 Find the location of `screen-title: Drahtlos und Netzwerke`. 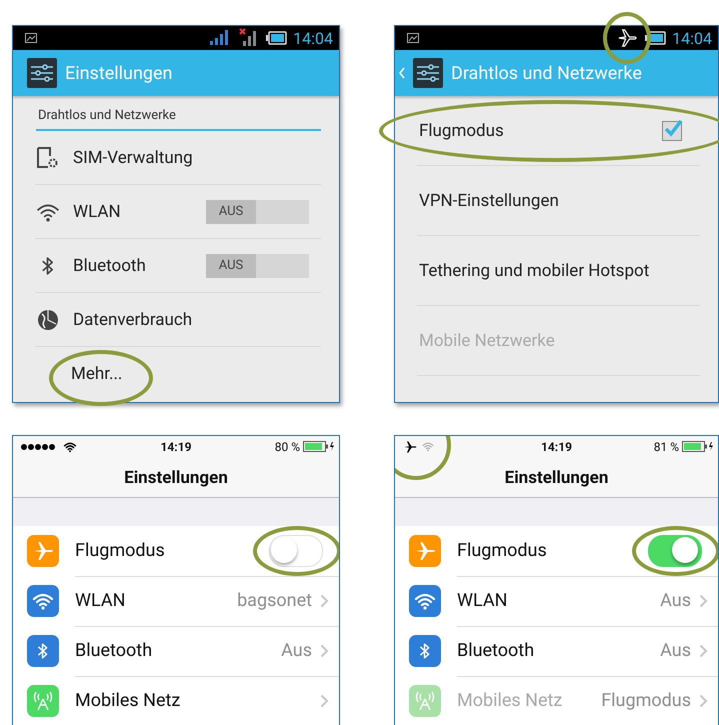

screen-title: Drahtlos und Netzwerke is located at coordinates (546, 73).